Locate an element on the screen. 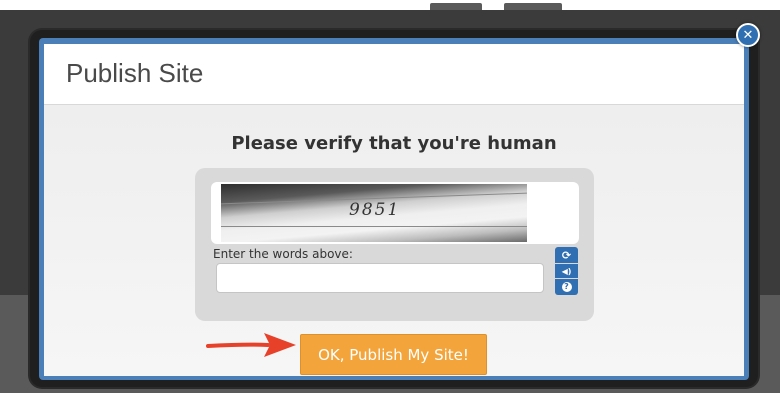  close-glyph: ✕ is located at coordinates (748, 35).